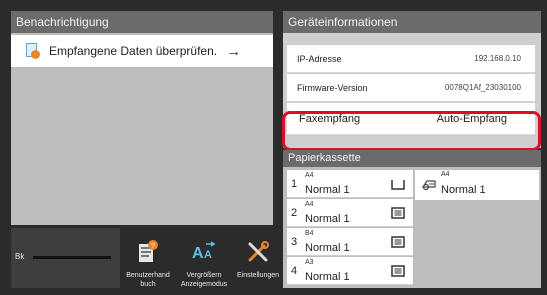 The height and width of the screenshot is (295, 547). Describe the element at coordinates (411, 59) in the screenshot. I see `info-row-ip-address: IP-Adresse 192.168.0.10` at that location.